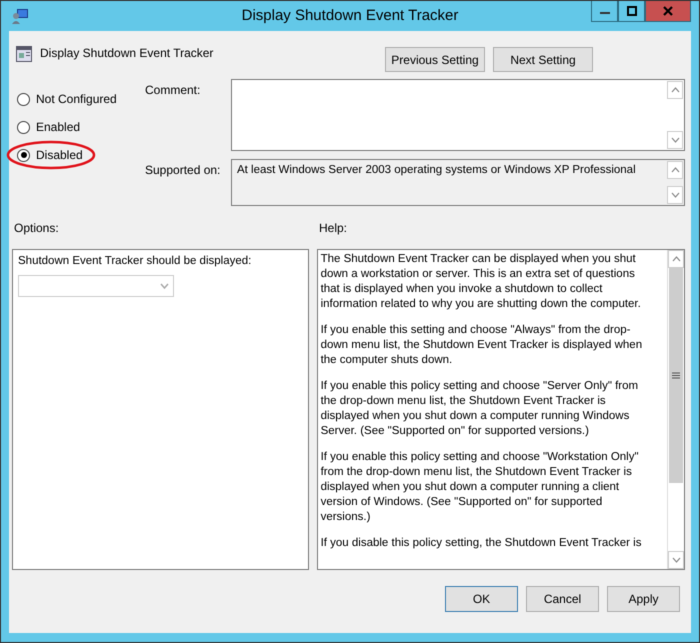 The width and height of the screenshot is (700, 643). What do you see at coordinates (20, 16) in the screenshot?
I see `computer-user-icon` at bounding box center [20, 16].